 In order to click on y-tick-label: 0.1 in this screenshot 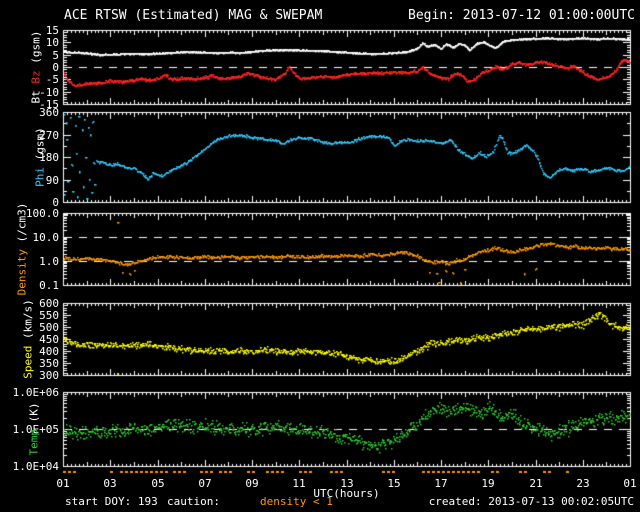, I will do `click(49, 285)`.